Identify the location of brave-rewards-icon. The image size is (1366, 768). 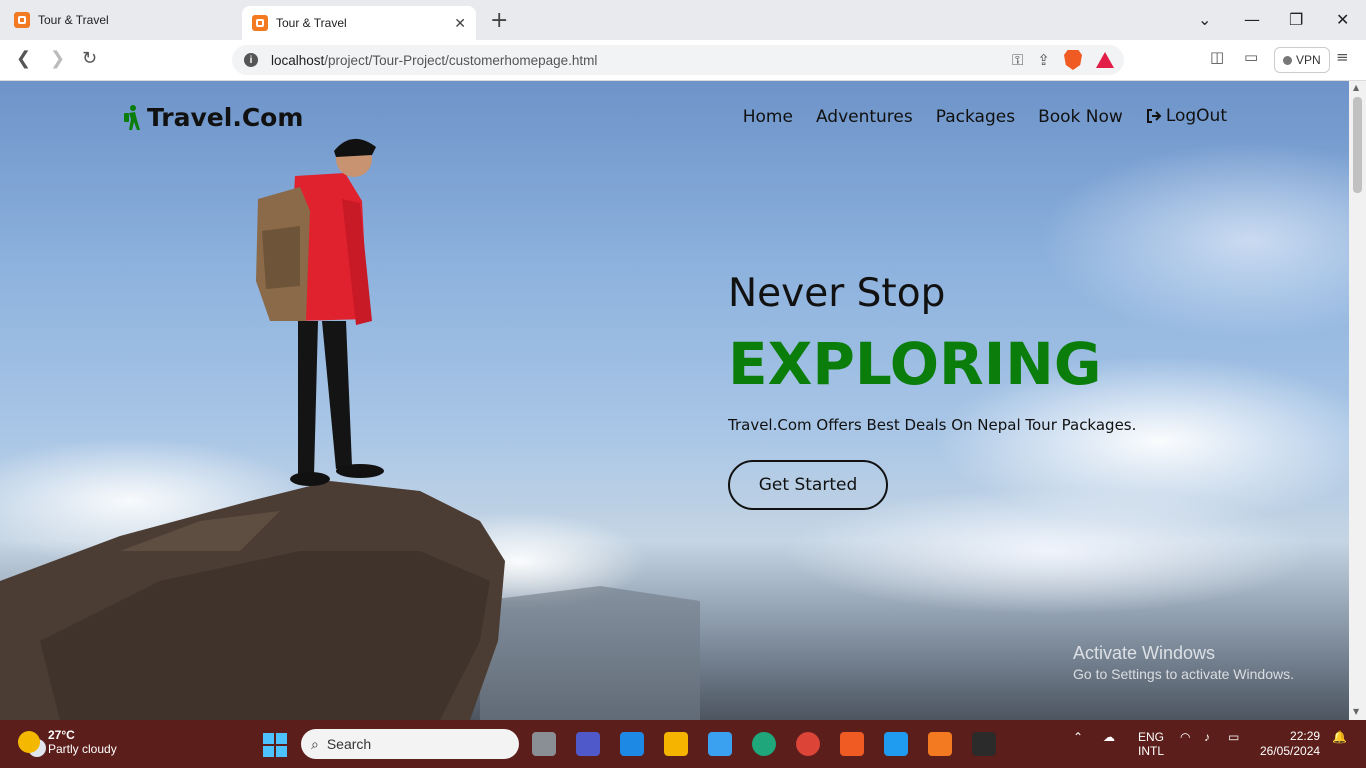
(1105, 60).